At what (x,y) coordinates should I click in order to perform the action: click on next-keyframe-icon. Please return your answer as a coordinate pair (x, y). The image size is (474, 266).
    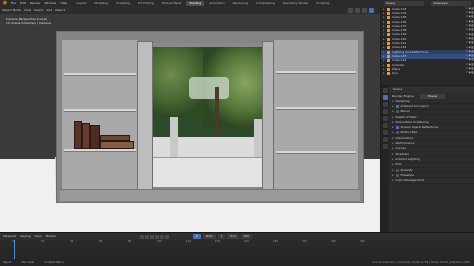
    Looking at the image, I should click on (161, 236).